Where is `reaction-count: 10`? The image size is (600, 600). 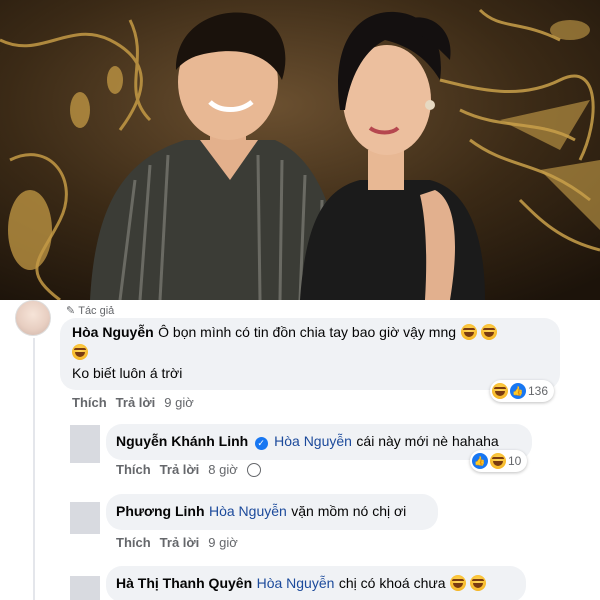 reaction-count: 10 is located at coordinates (515, 461).